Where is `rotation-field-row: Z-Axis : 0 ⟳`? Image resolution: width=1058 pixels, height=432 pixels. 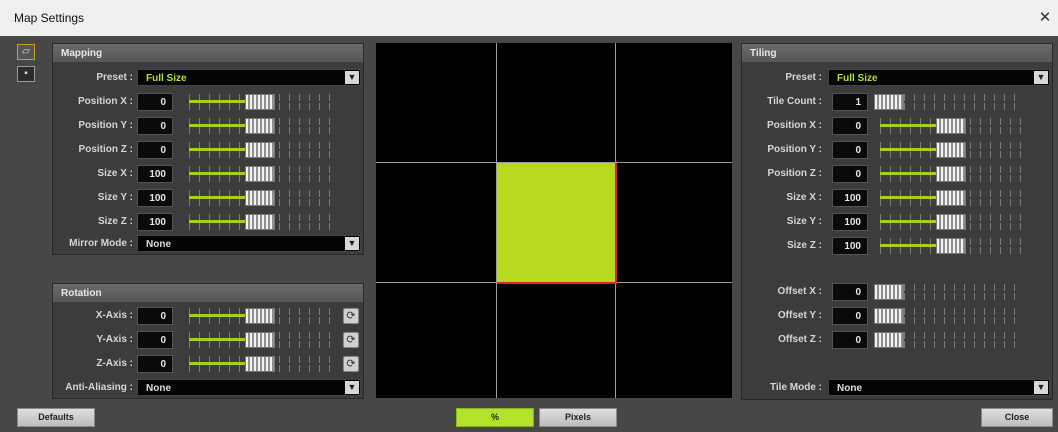 rotation-field-row: Z-Axis : 0 ⟳ is located at coordinates (208, 364).